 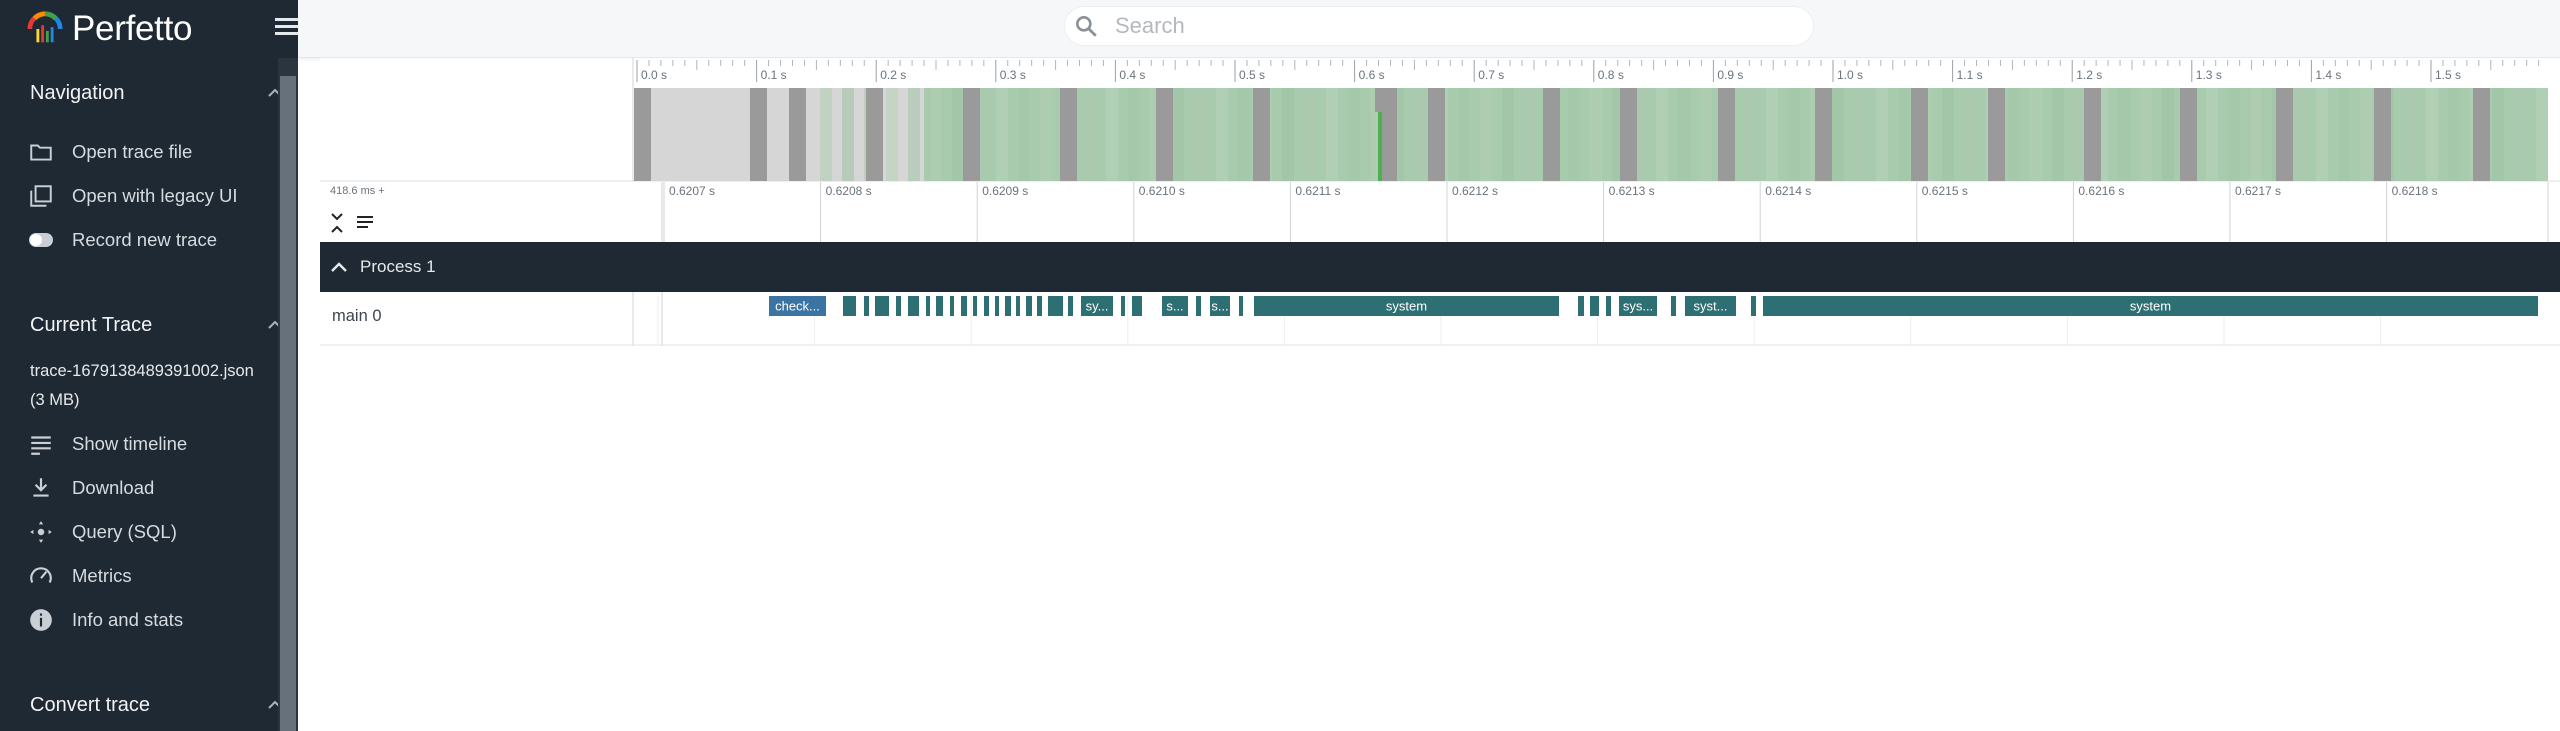 What do you see at coordinates (124, 531) in the screenshot?
I see `query-sql-label: Query (SQL)` at bounding box center [124, 531].